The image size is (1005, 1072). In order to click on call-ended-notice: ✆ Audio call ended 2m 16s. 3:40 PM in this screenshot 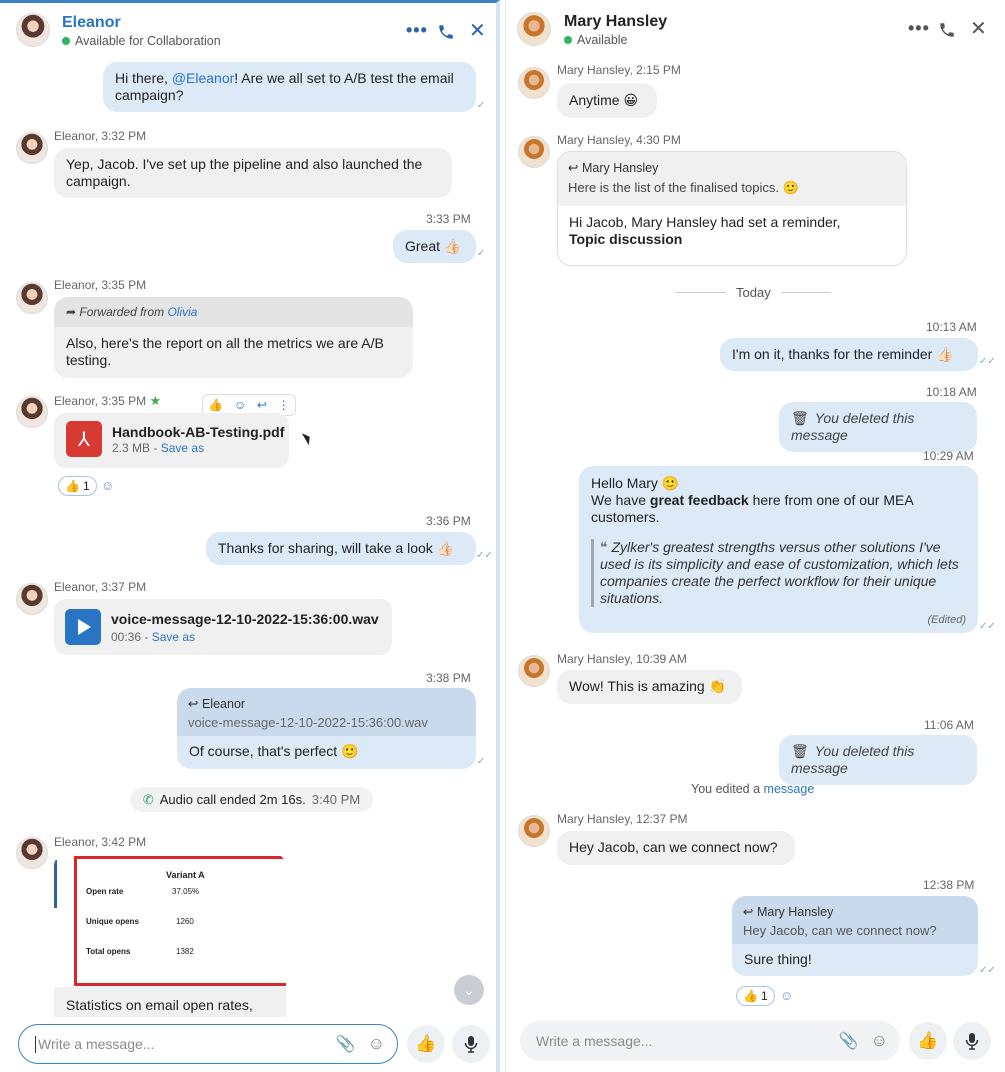, I will do `click(251, 799)`.